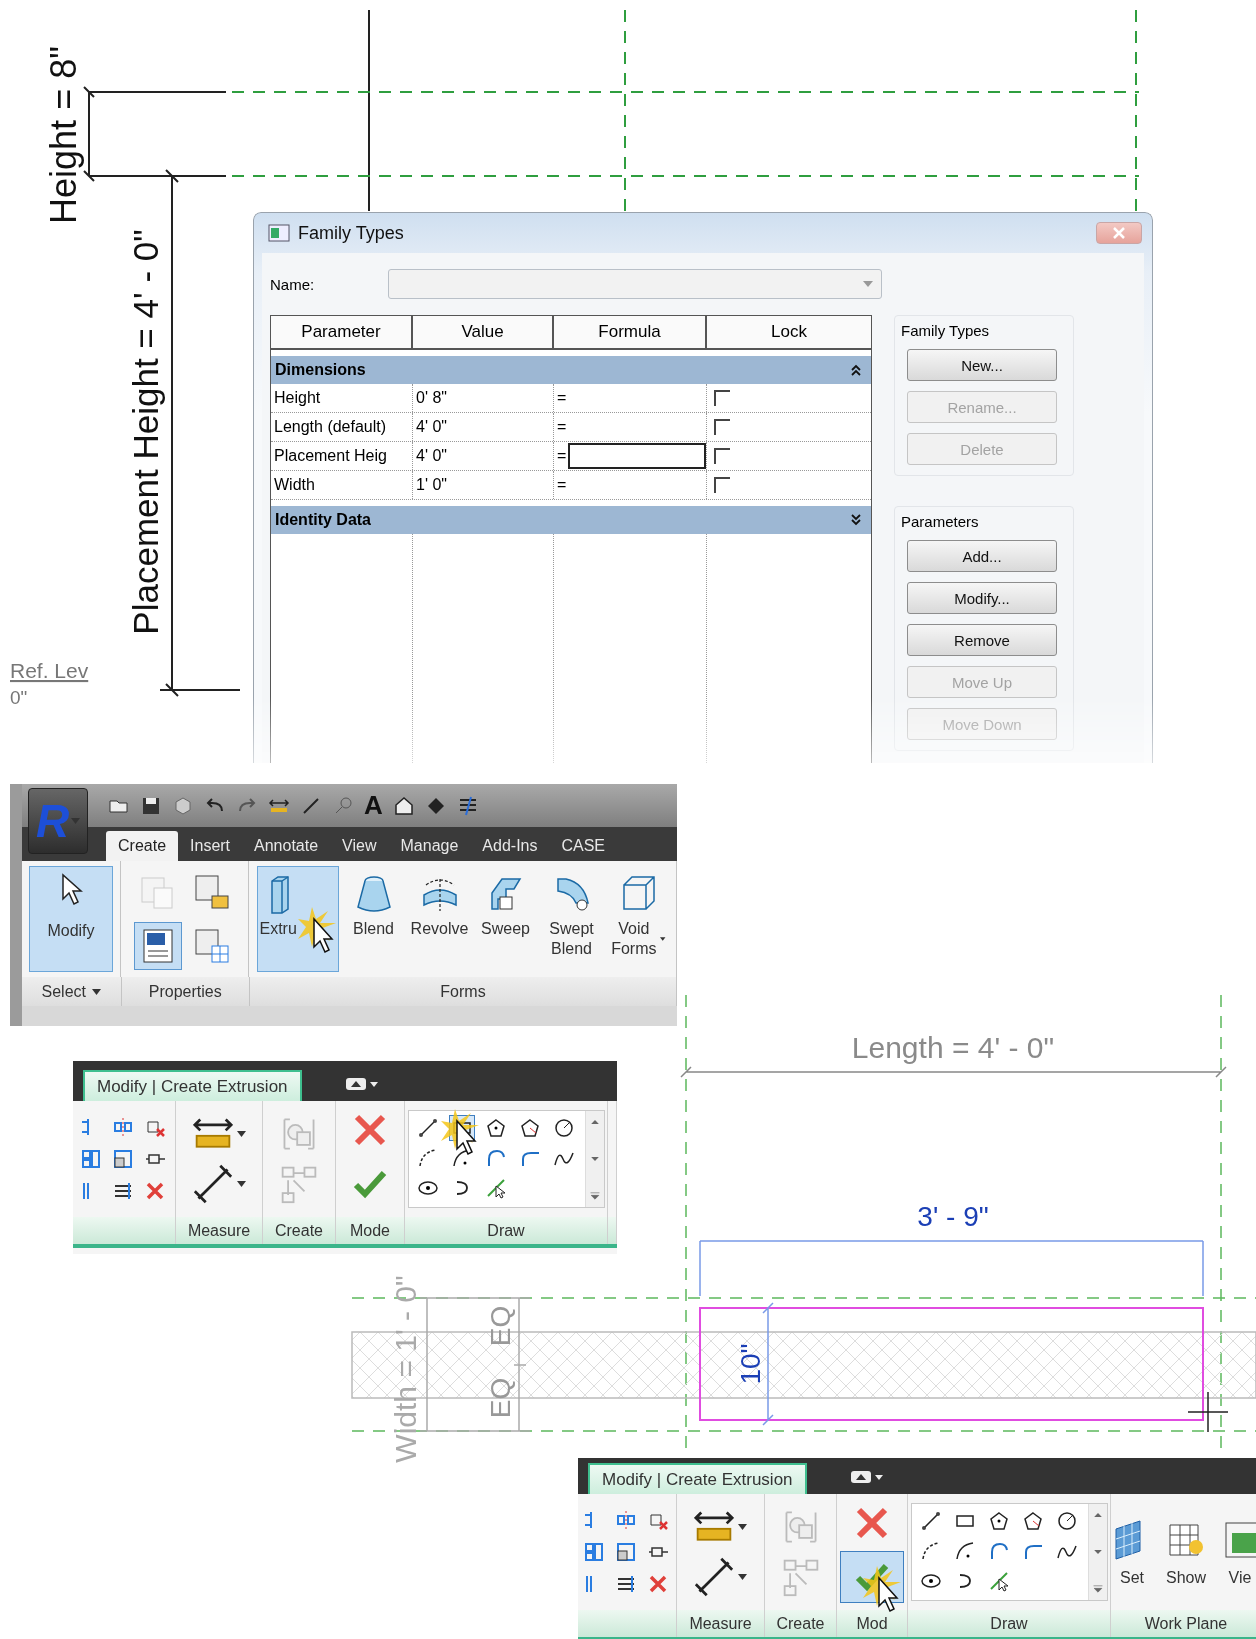 The width and height of the screenshot is (1256, 1639). Describe the element at coordinates (49, 670) in the screenshot. I see `level-label: Ref. Lev` at that location.